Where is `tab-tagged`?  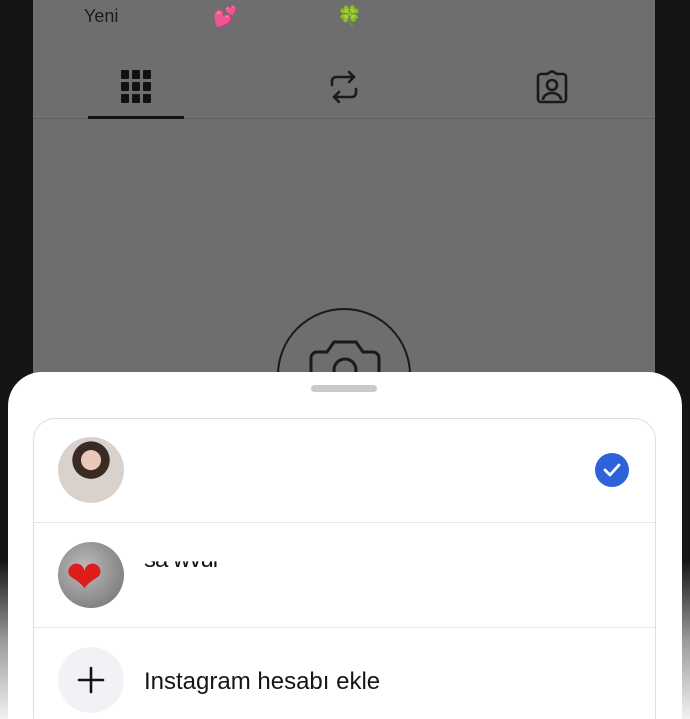
tab-tagged is located at coordinates (552, 86).